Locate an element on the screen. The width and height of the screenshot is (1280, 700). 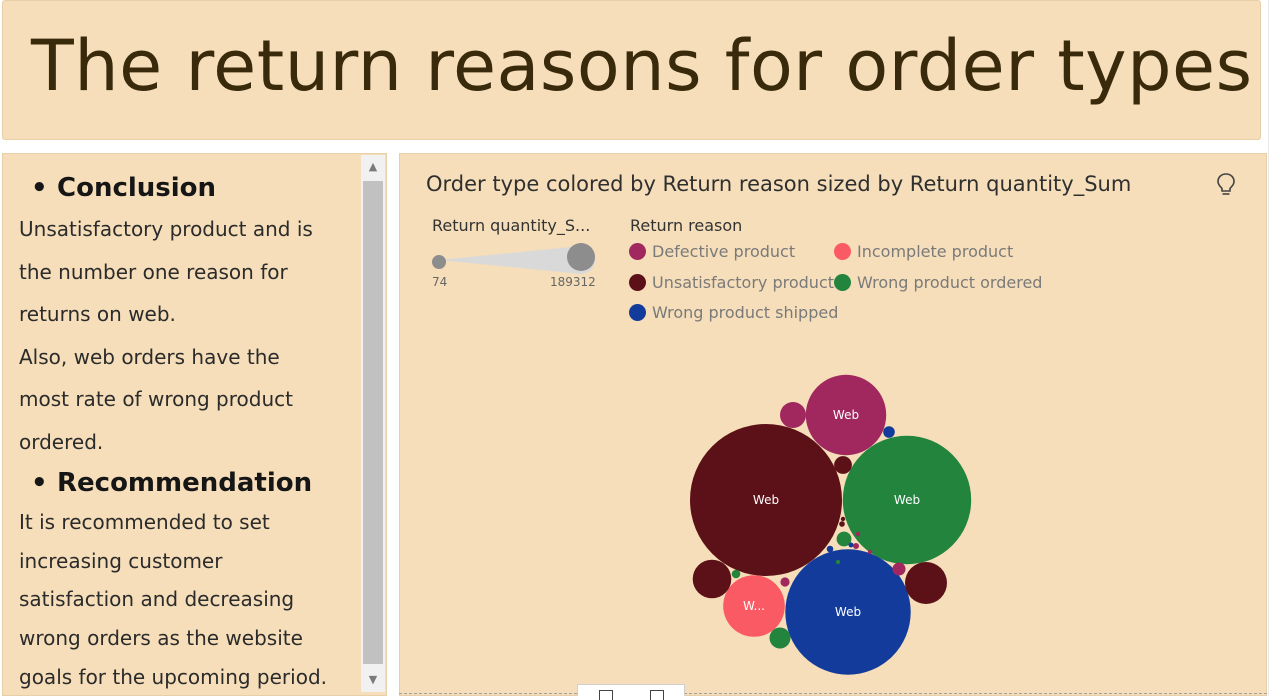
conclusion-line: Also, web orders have the is located at coordinates (149, 356).